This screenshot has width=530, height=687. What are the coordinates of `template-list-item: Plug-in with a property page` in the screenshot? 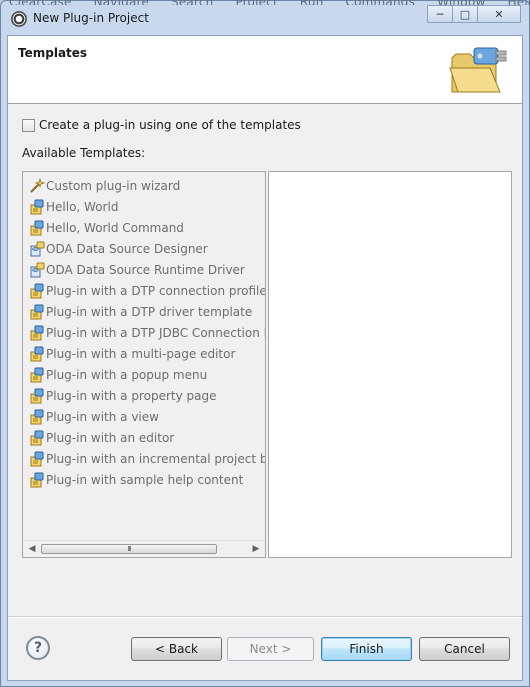 It's located at (144, 395).